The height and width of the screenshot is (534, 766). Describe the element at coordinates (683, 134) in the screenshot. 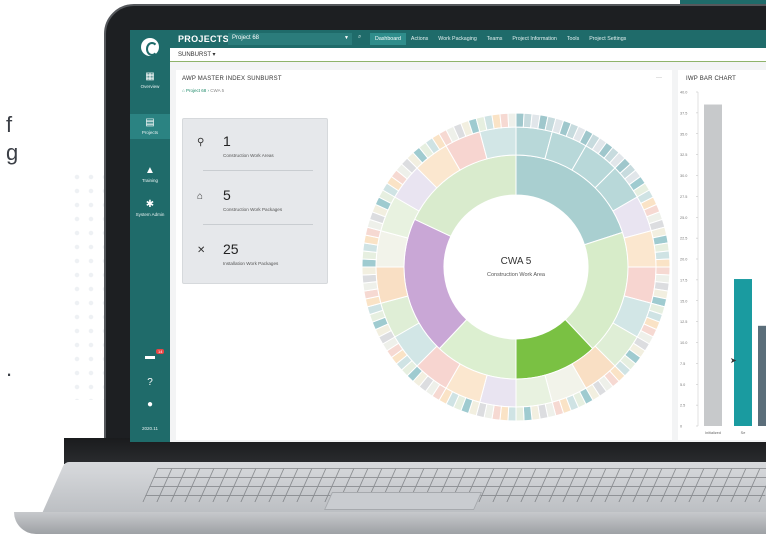

I see `y-tick-label: 35.0` at that location.